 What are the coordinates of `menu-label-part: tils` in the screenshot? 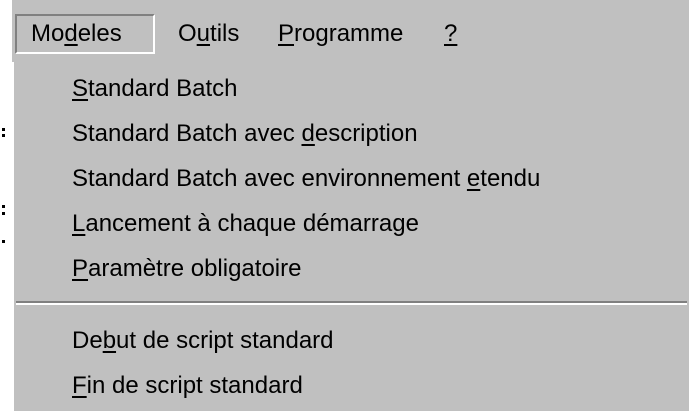 It's located at (225, 33).